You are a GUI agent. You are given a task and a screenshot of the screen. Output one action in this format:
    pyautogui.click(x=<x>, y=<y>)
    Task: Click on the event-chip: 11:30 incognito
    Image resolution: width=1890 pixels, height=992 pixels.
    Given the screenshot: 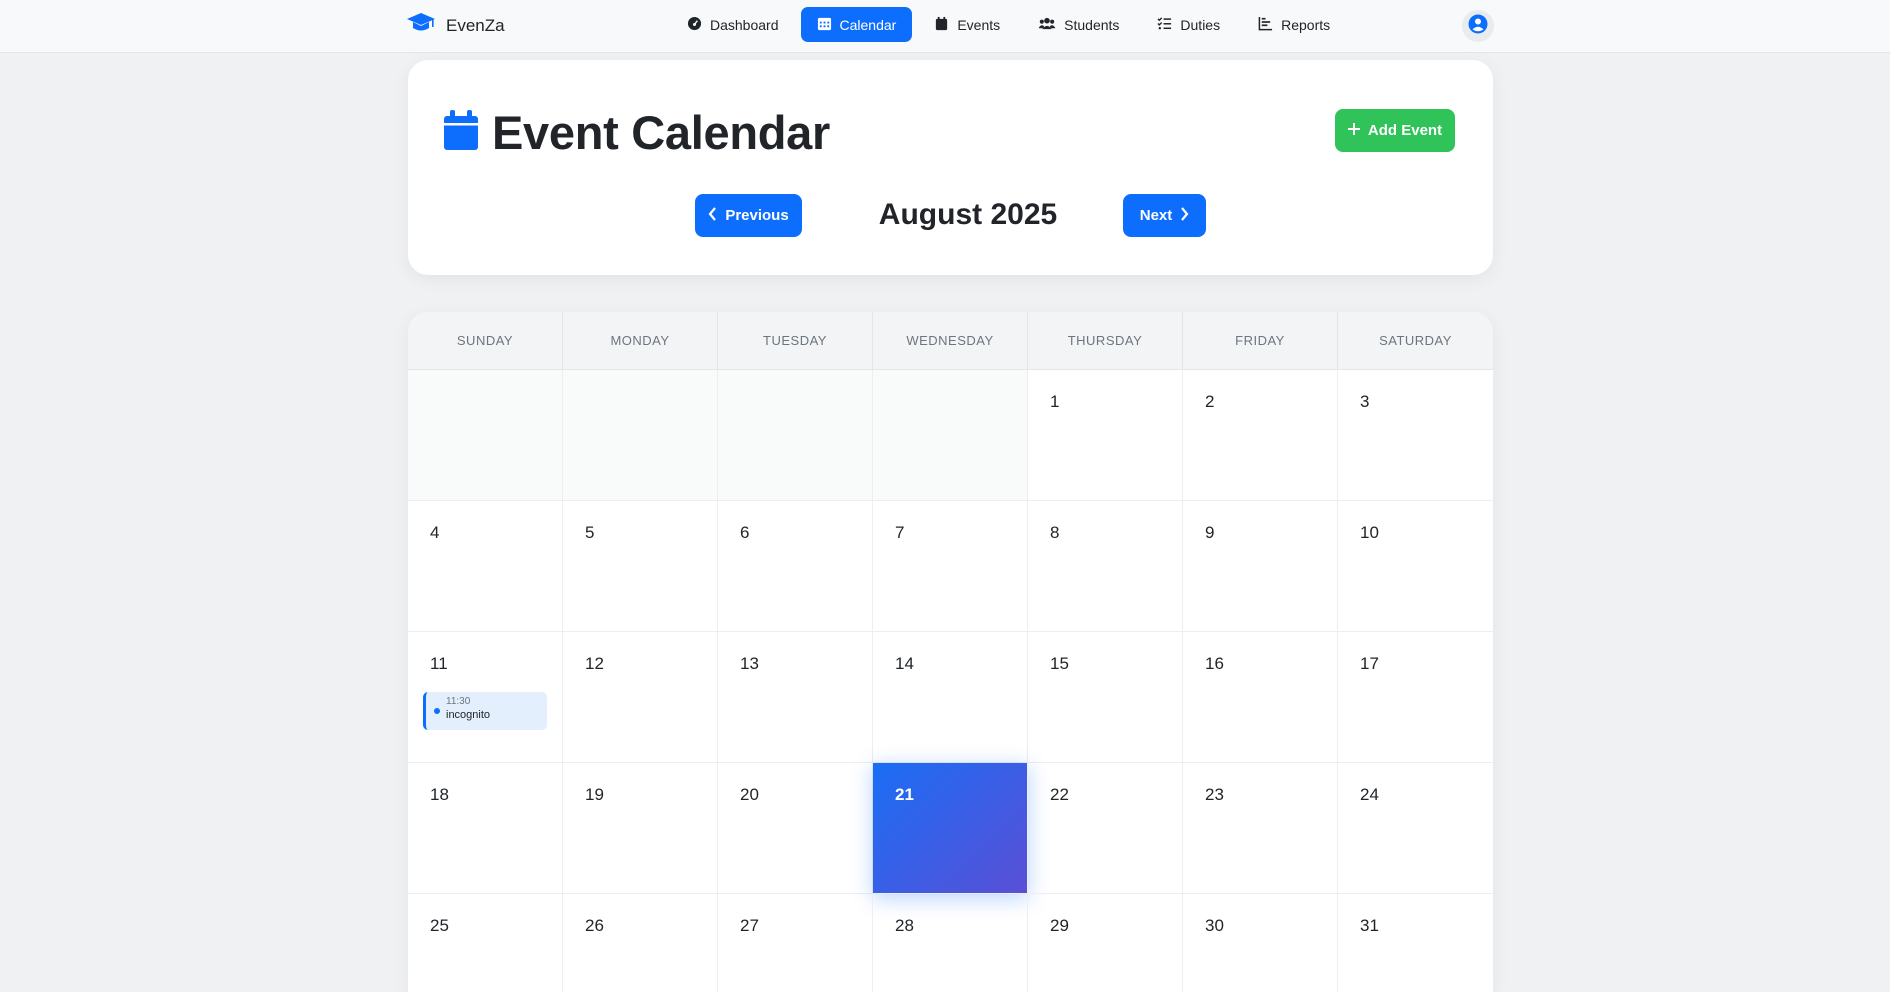 What is the action you would take?
    pyautogui.click(x=485, y=711)
    